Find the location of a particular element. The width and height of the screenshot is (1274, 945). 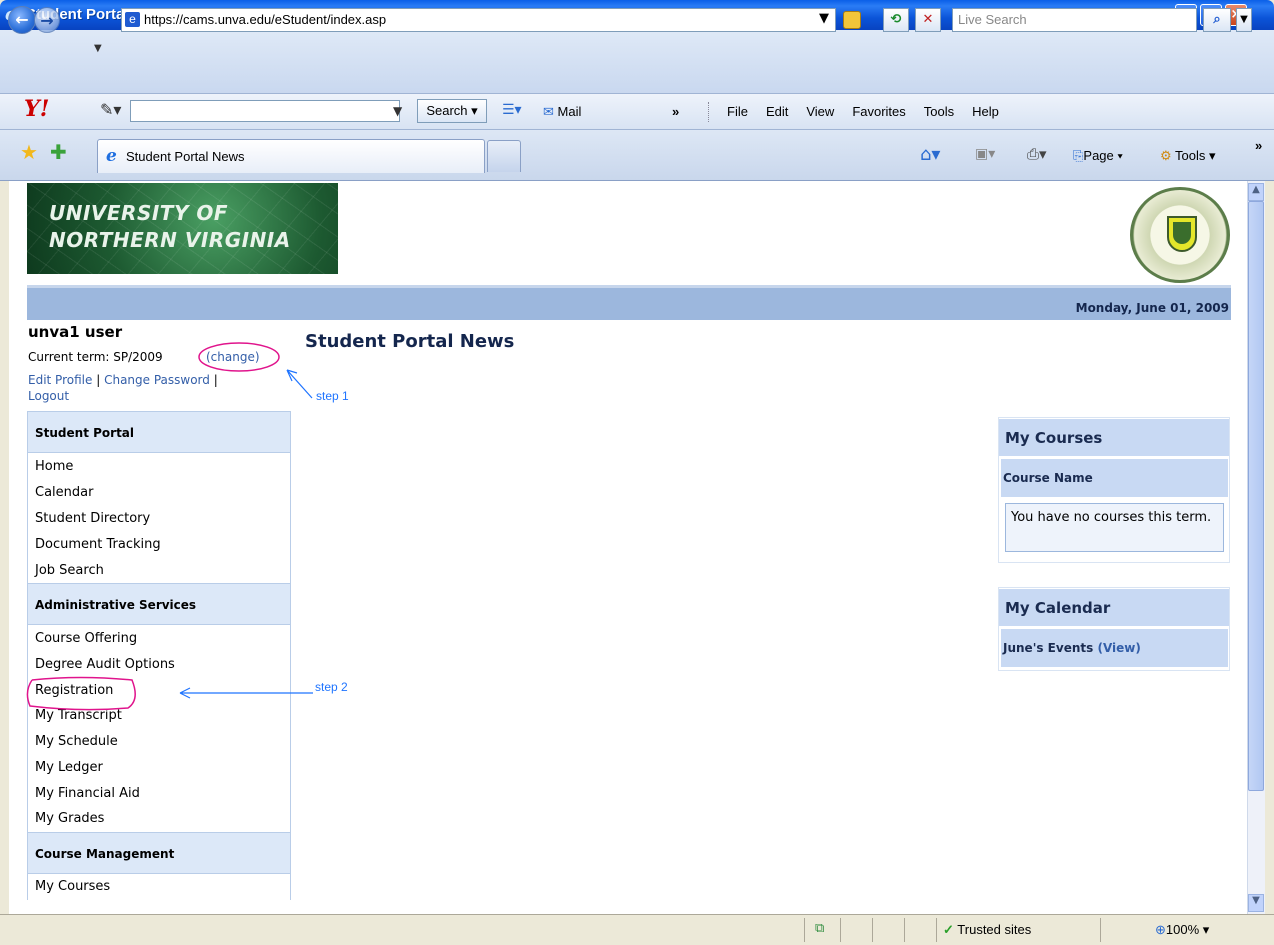

zoom-level: 100% is located at coordinates (1182, 929).